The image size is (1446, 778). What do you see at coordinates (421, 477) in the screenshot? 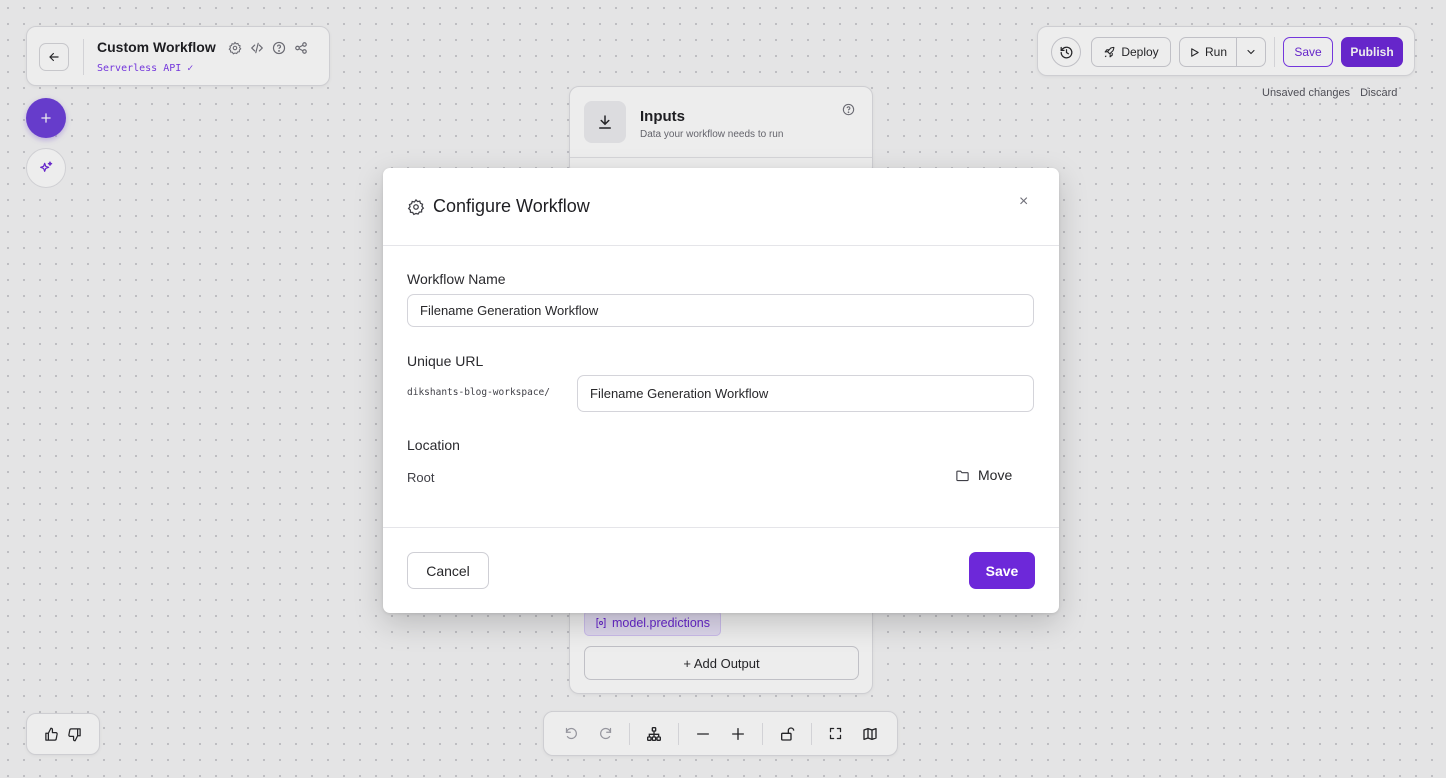
I see `location-value: Root` at bounding box center [421, 477].